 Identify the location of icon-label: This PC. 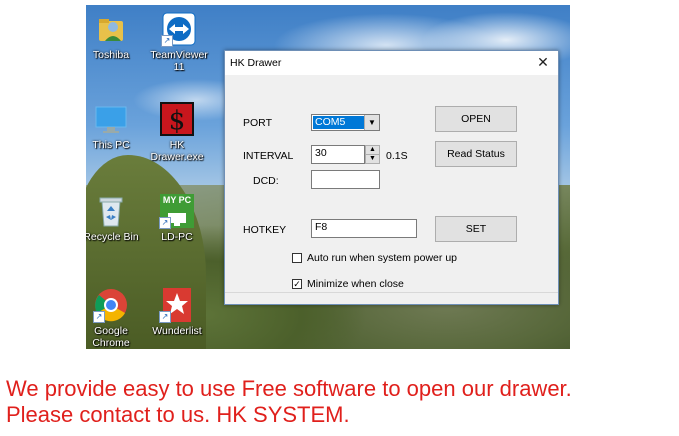
(111, 145).